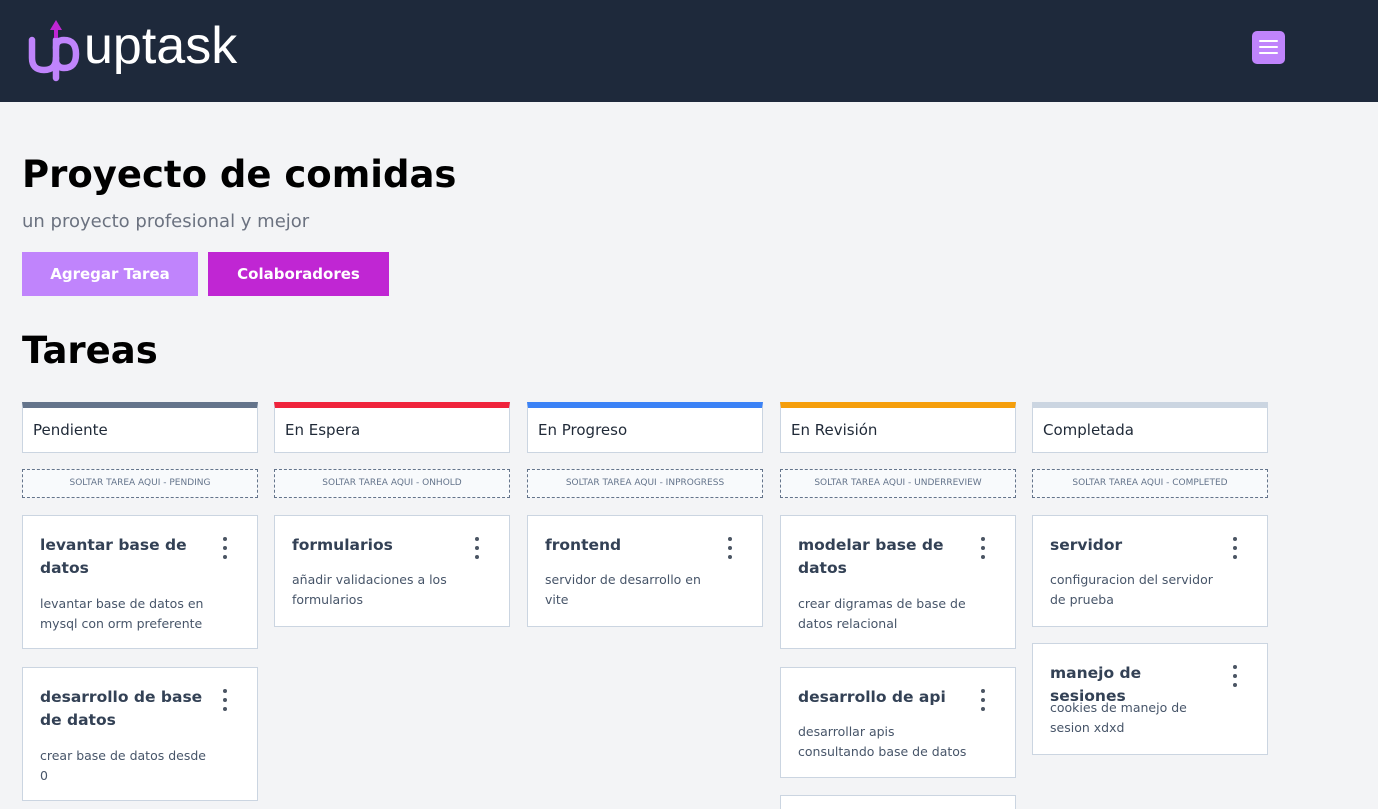 This screenshot has height=809, width=1378. What do you see at coordinates (110, 274) in the screenshot?
I see `add-task-button: Agregar Tarea` at bounding box center [110, 274].